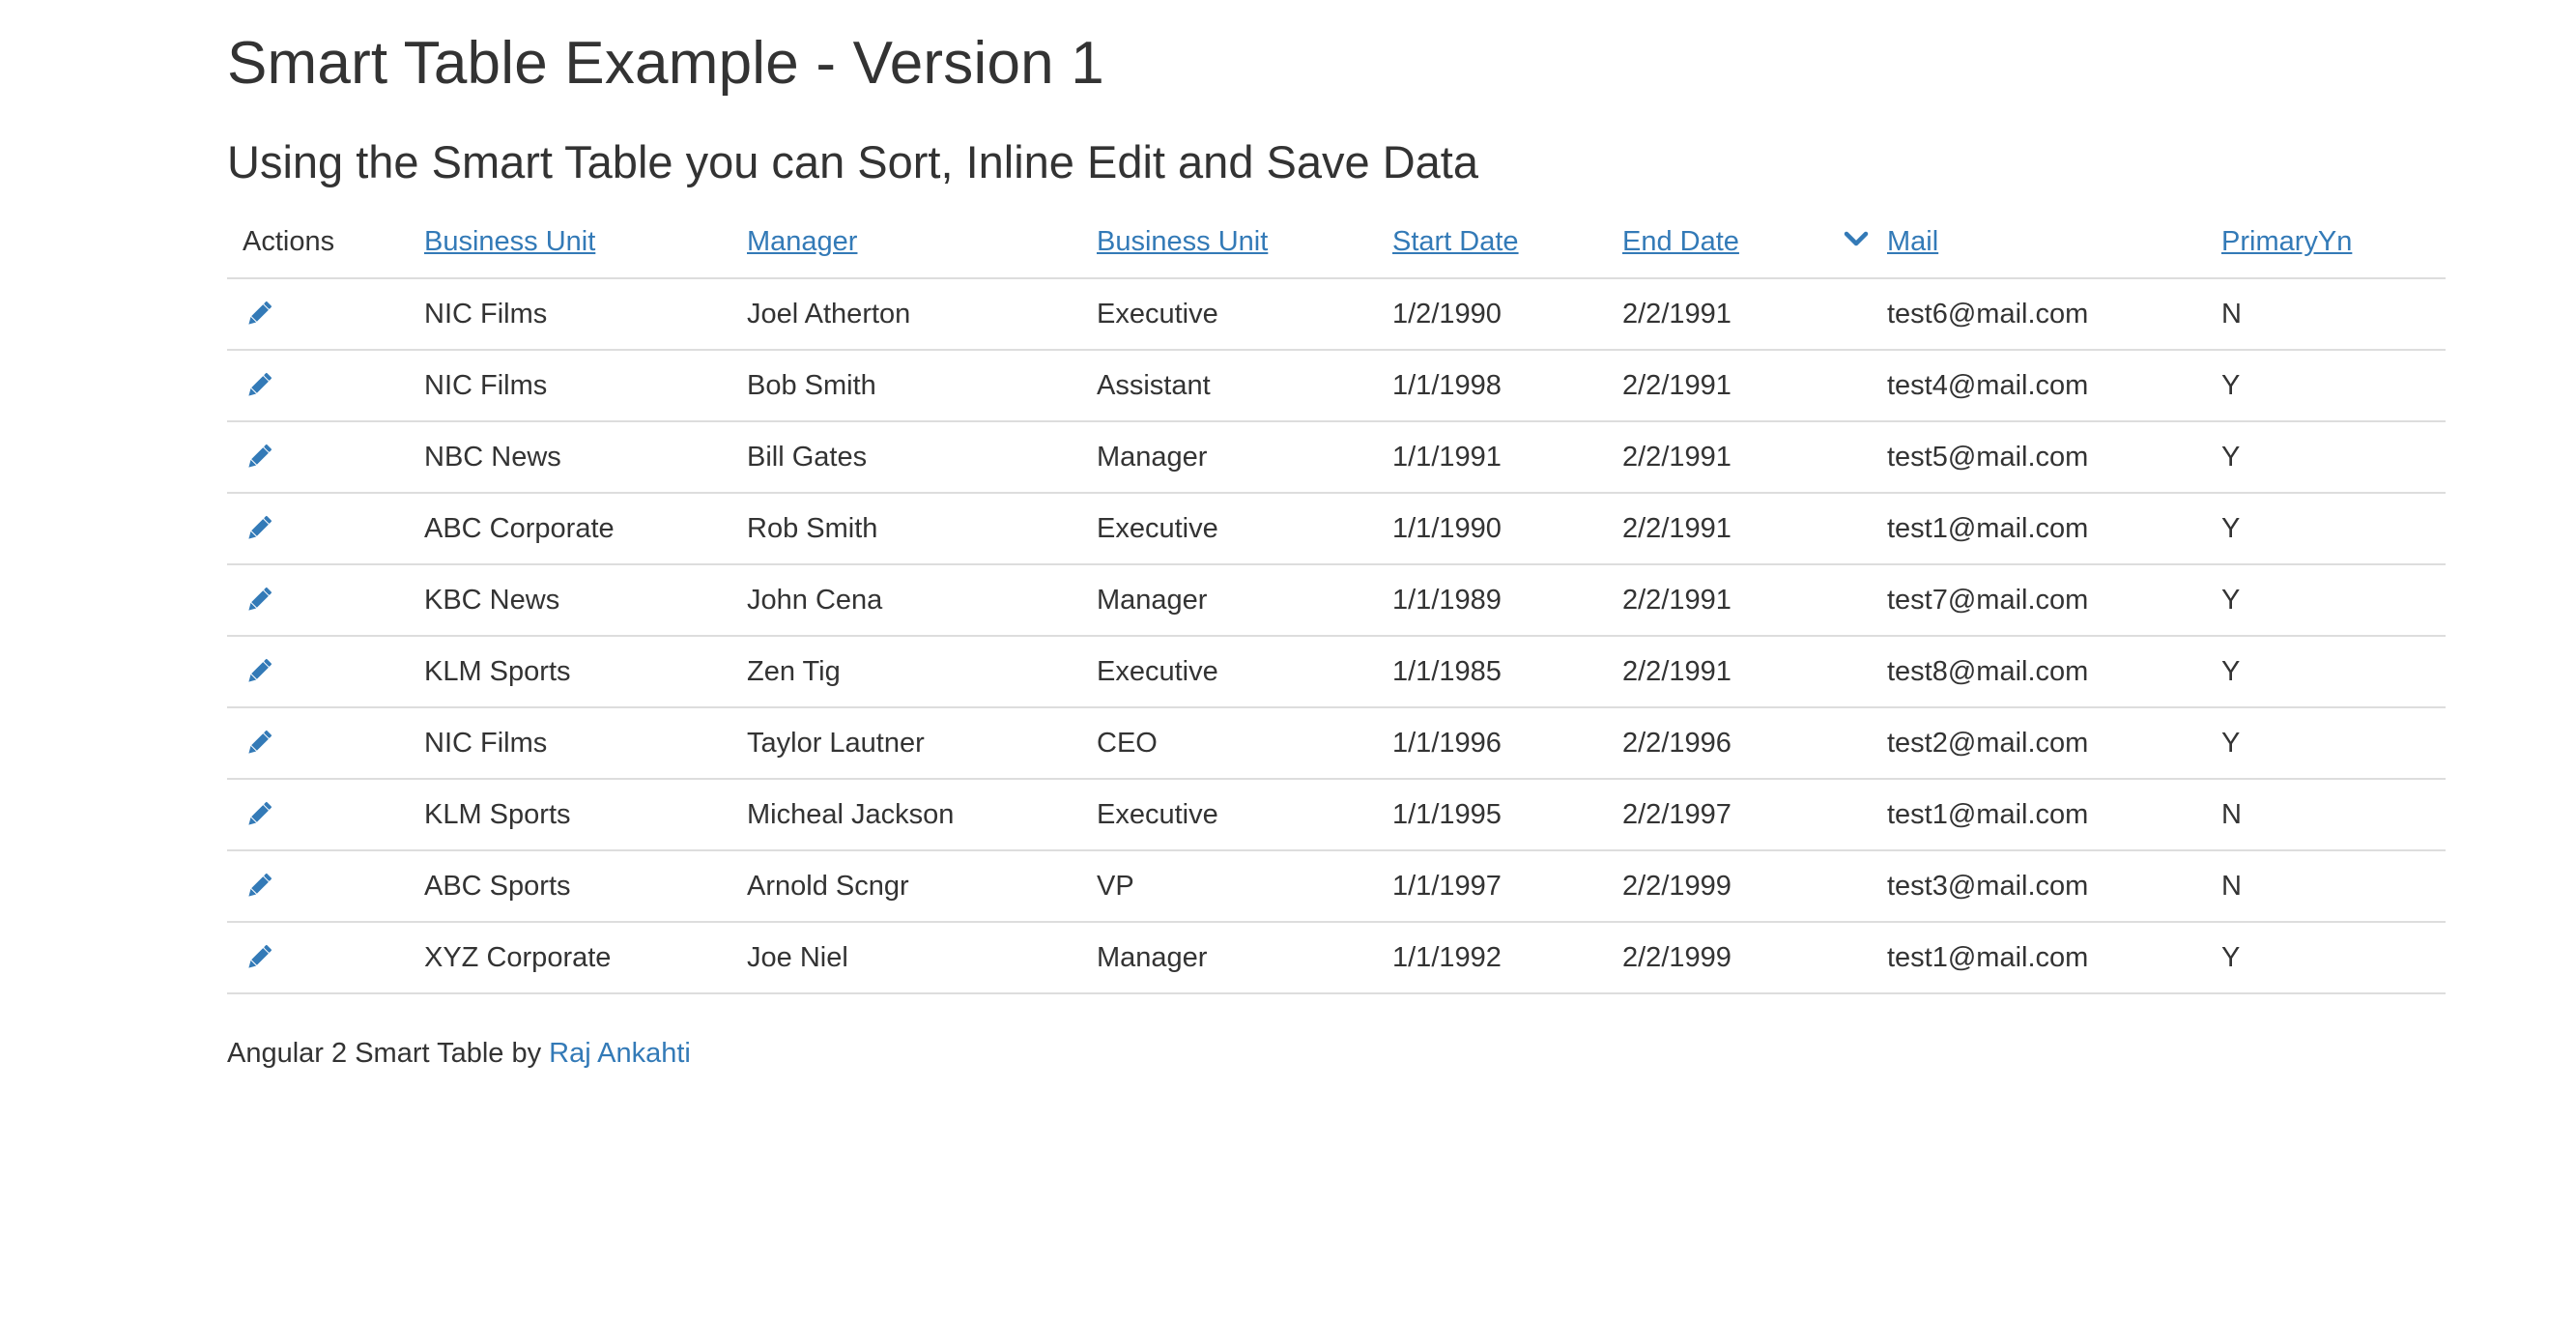 This screenshot has height=1320, width=2576. I want to click on cell-mail: test7@mail.com, so click(1988, 600).